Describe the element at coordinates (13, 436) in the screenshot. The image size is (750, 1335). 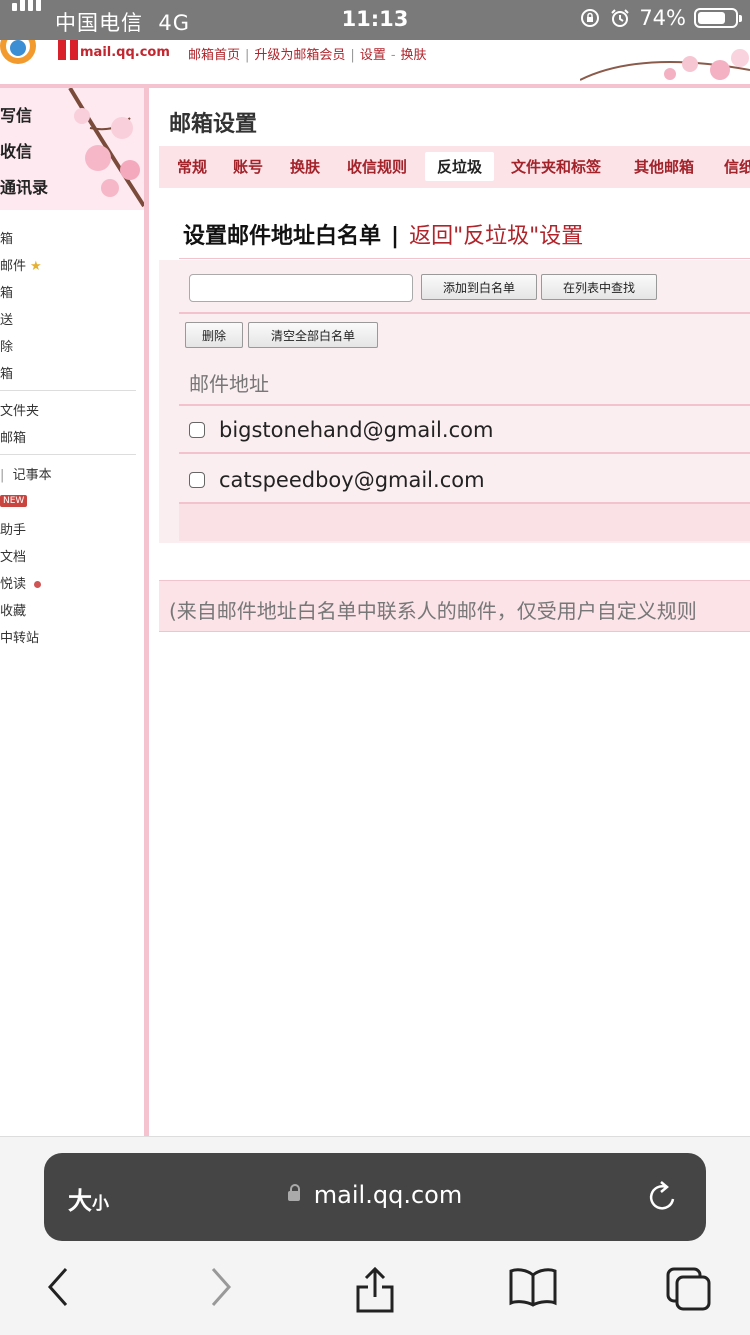
I see `sidebar-item-other-mailboxes: 邮箱` at that location.